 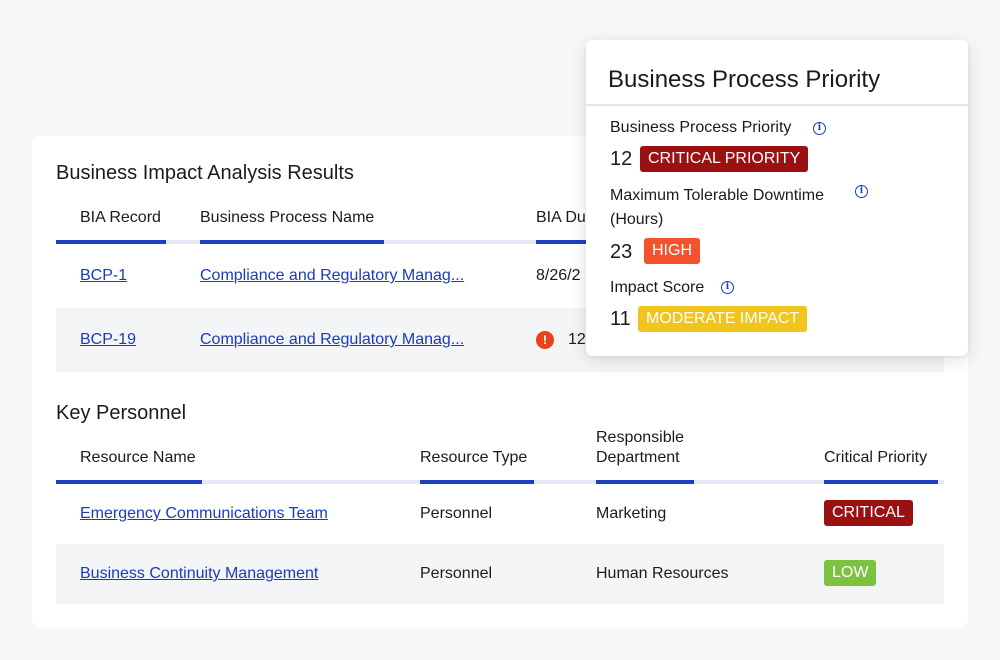 What do you see at coordinates (129, 482) in the screenshot?
I see `personnel-col-name-bar` at bounding box center [129, 482].